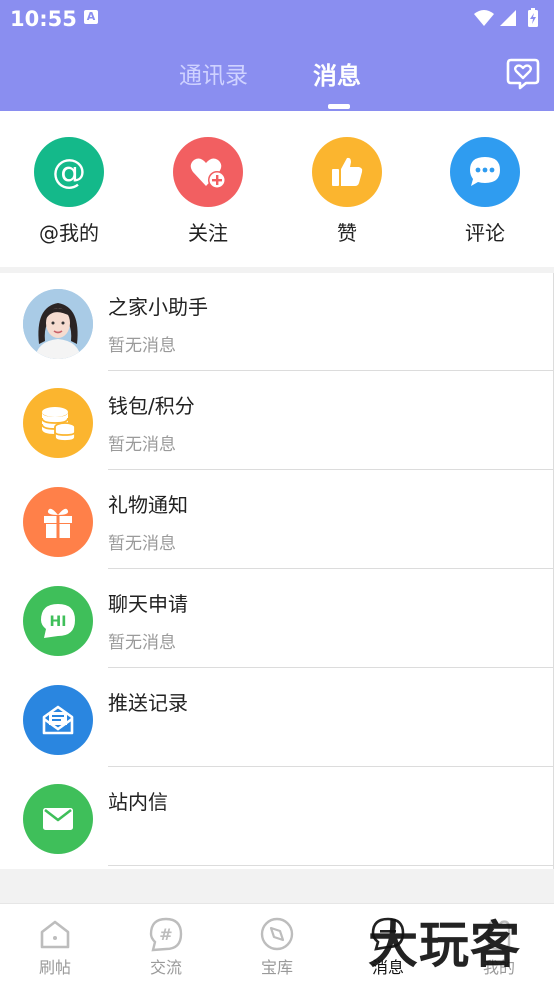  Describe the element at coordinates (165, 967) in the screenshot. I see `nav-label: 交流` at that location.